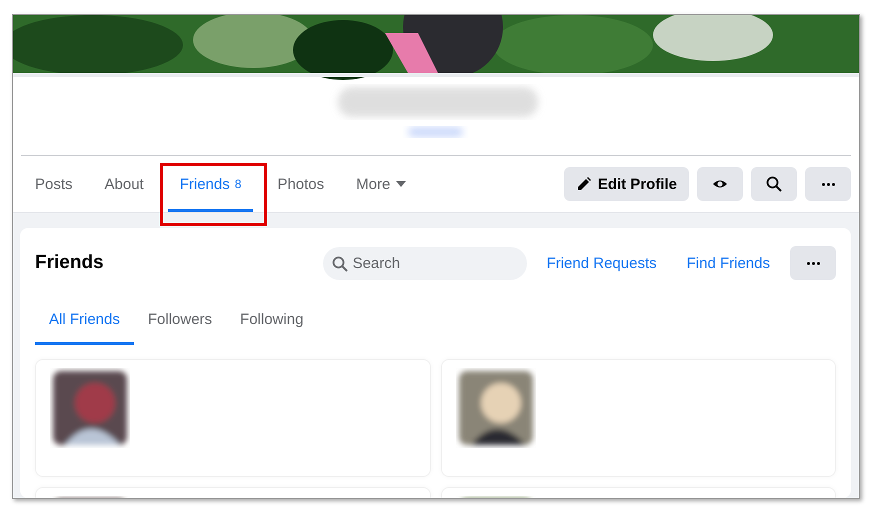 The width and height of the screenshot is (872, 511). What do you see at coordinates (601, 263) in the screenshot?
I see `link: Friend Requests` at bounding box center [601, 263].